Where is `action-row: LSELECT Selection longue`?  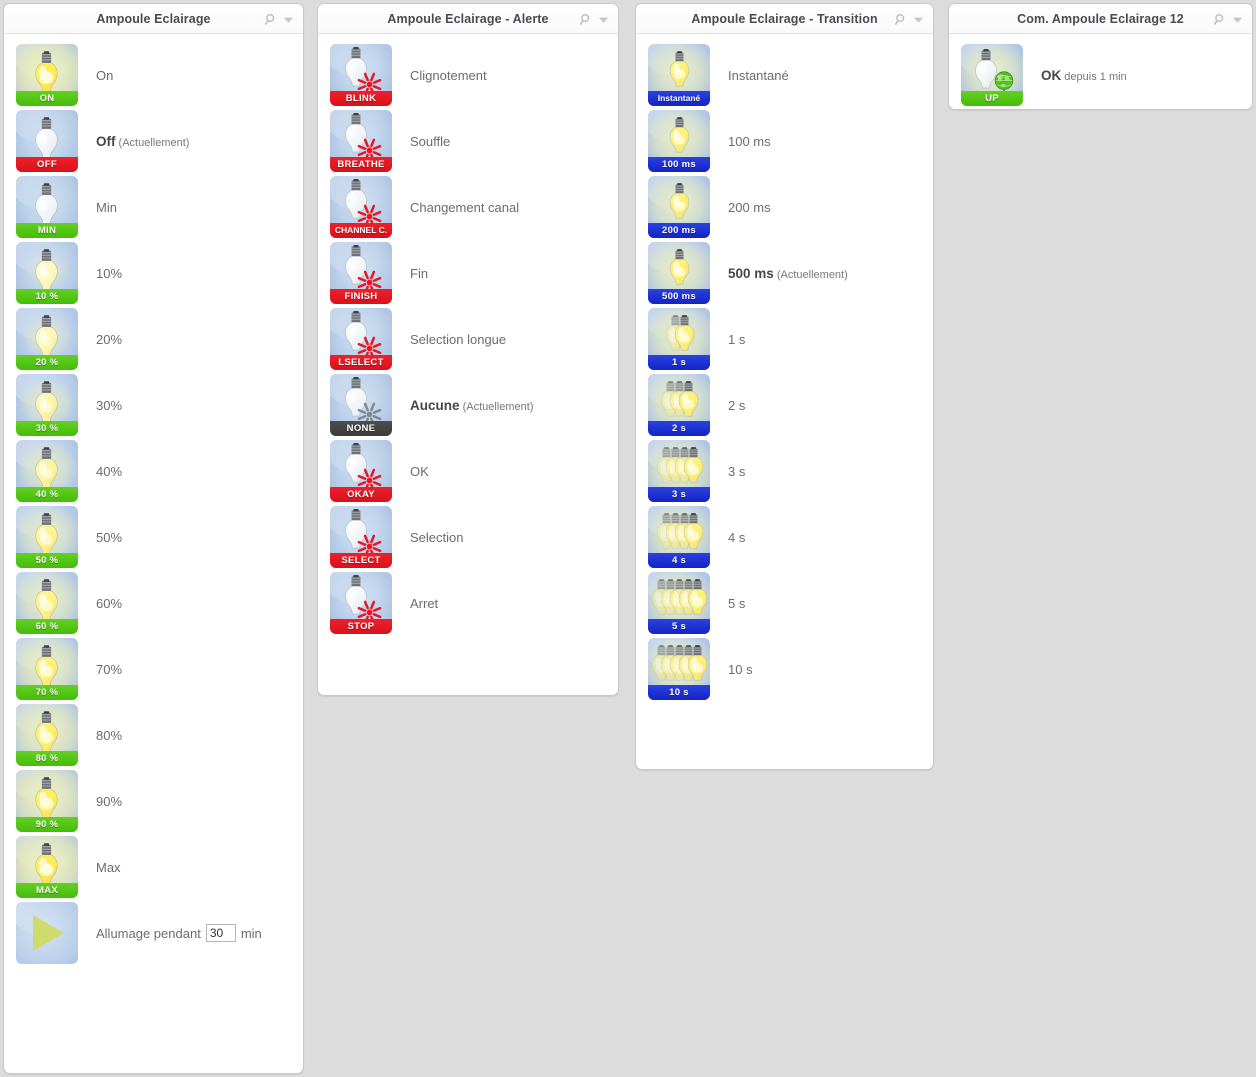 action-row: LSELECT Selection longue is located at coordinates (468, 339).